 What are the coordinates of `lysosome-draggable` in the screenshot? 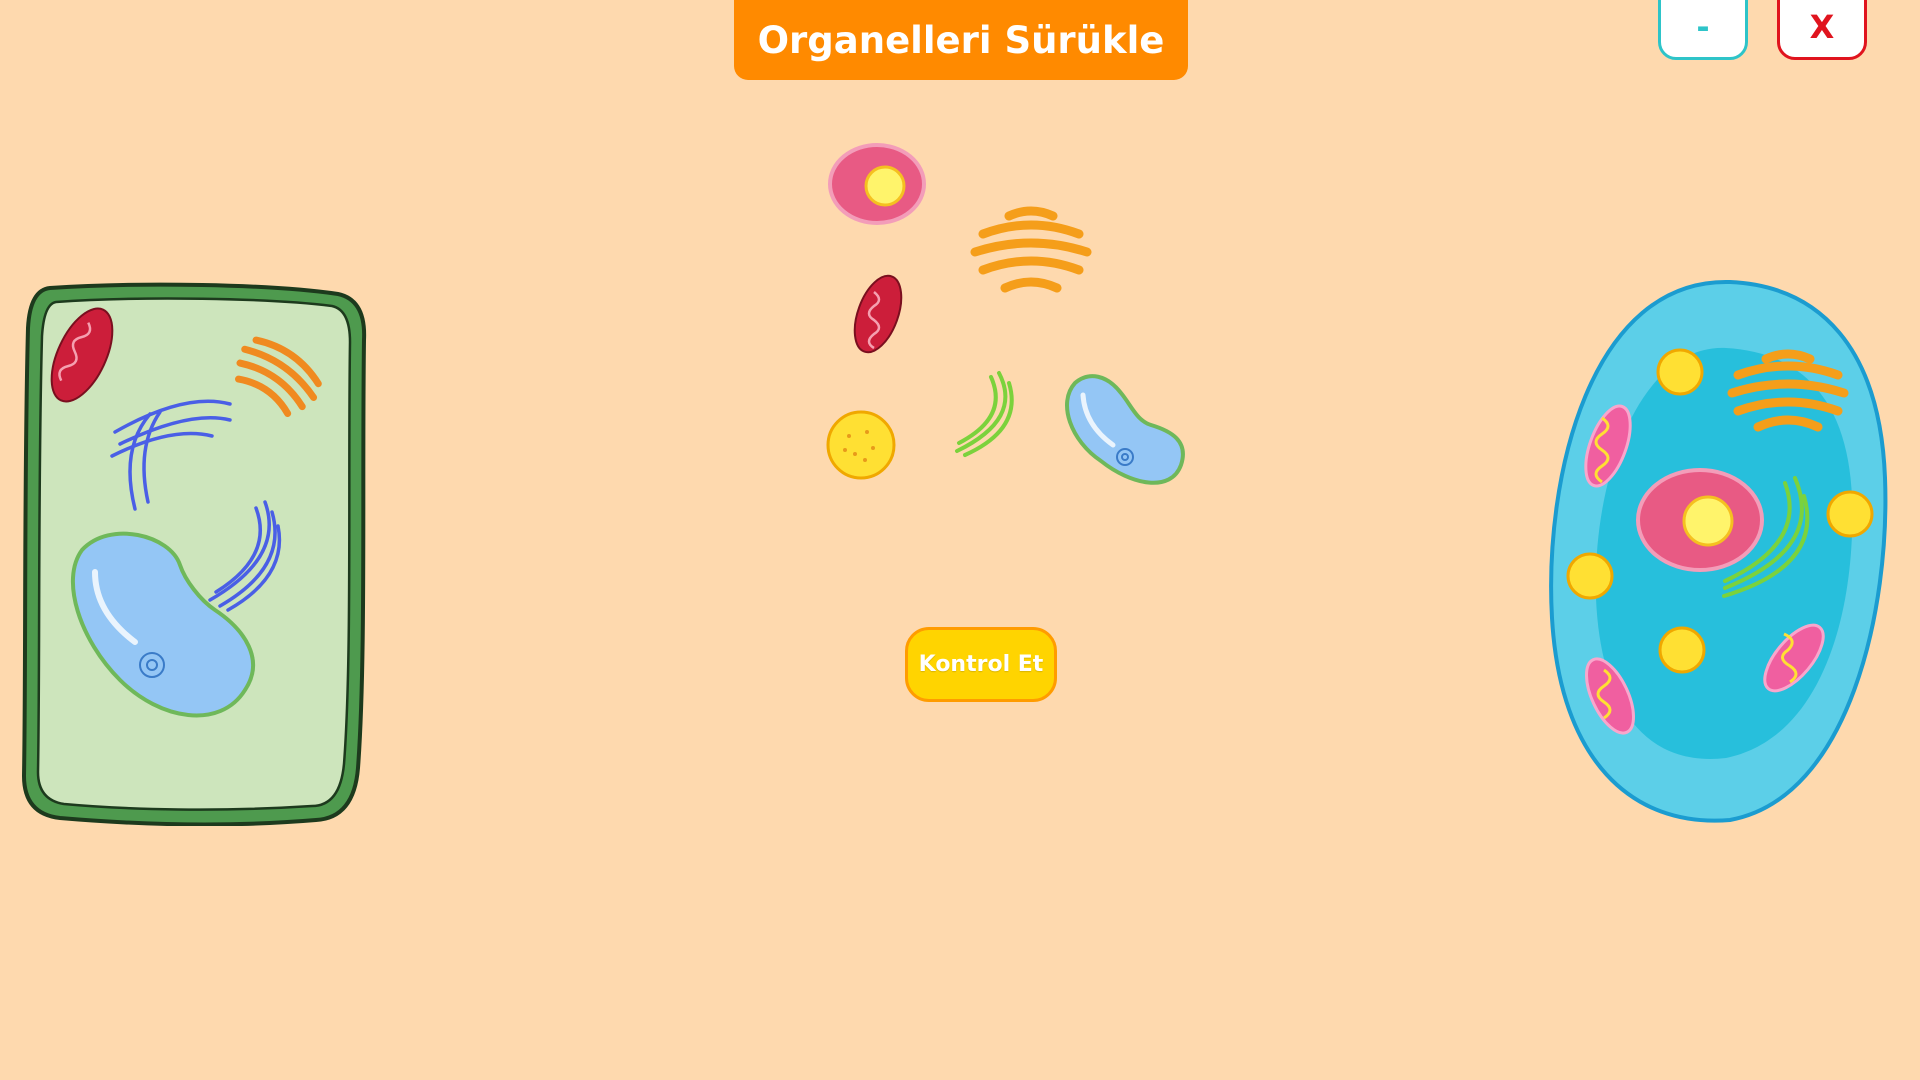 It's located at (861, 445).